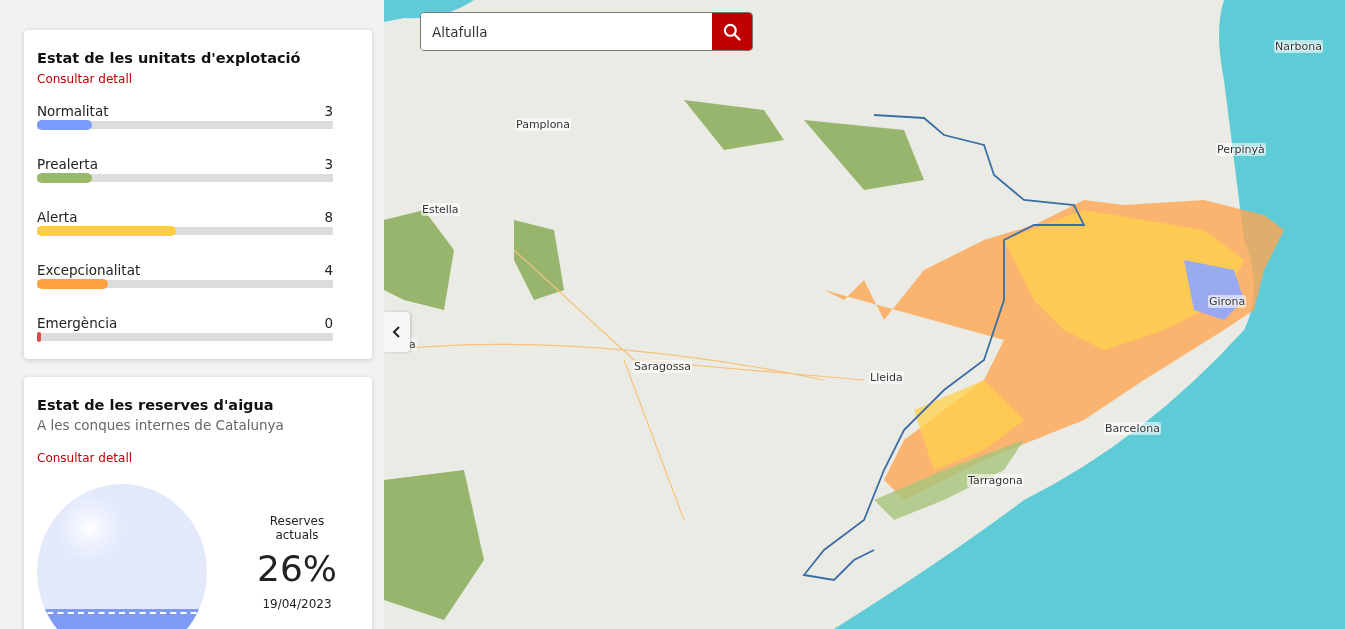 The image size is (1345, 629). Describe the element at coordinates (77, 323) in the screenshot. I see `status-label: Emergència` at that location.